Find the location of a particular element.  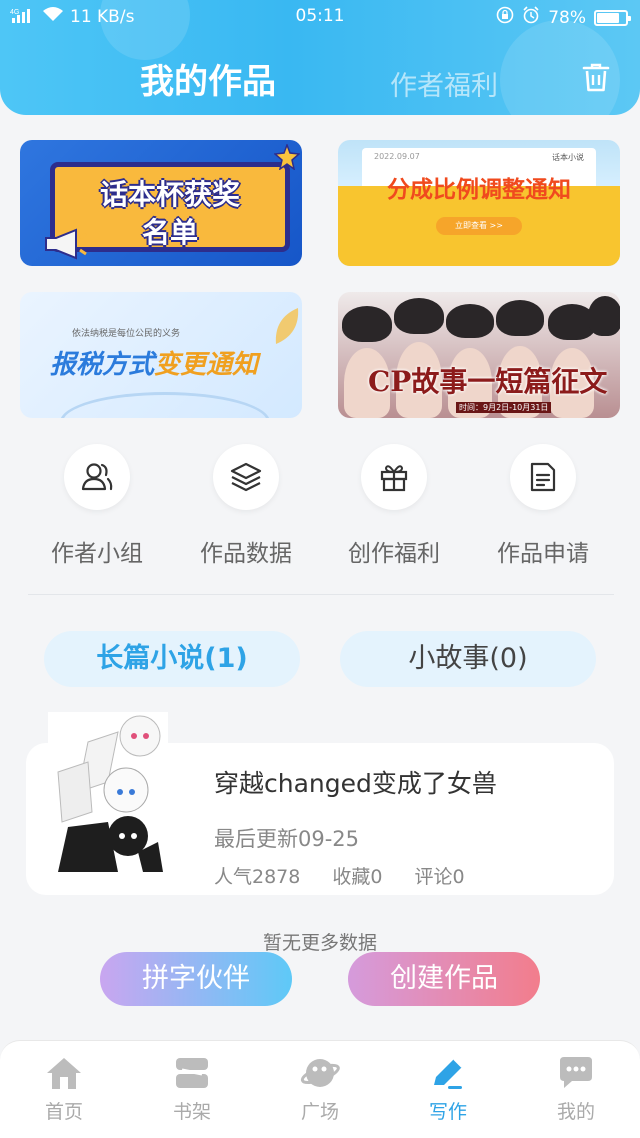

pen-icon is located at coordinates (448, 1073).